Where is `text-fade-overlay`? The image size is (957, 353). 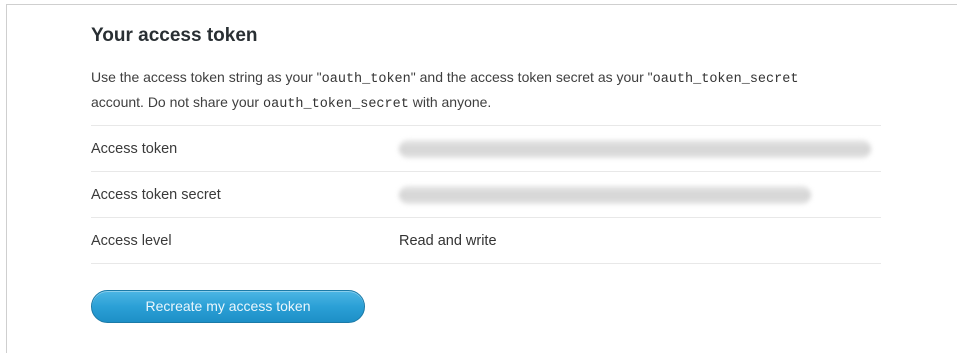 text-fade-overlay is located at coordinates (942, 77).